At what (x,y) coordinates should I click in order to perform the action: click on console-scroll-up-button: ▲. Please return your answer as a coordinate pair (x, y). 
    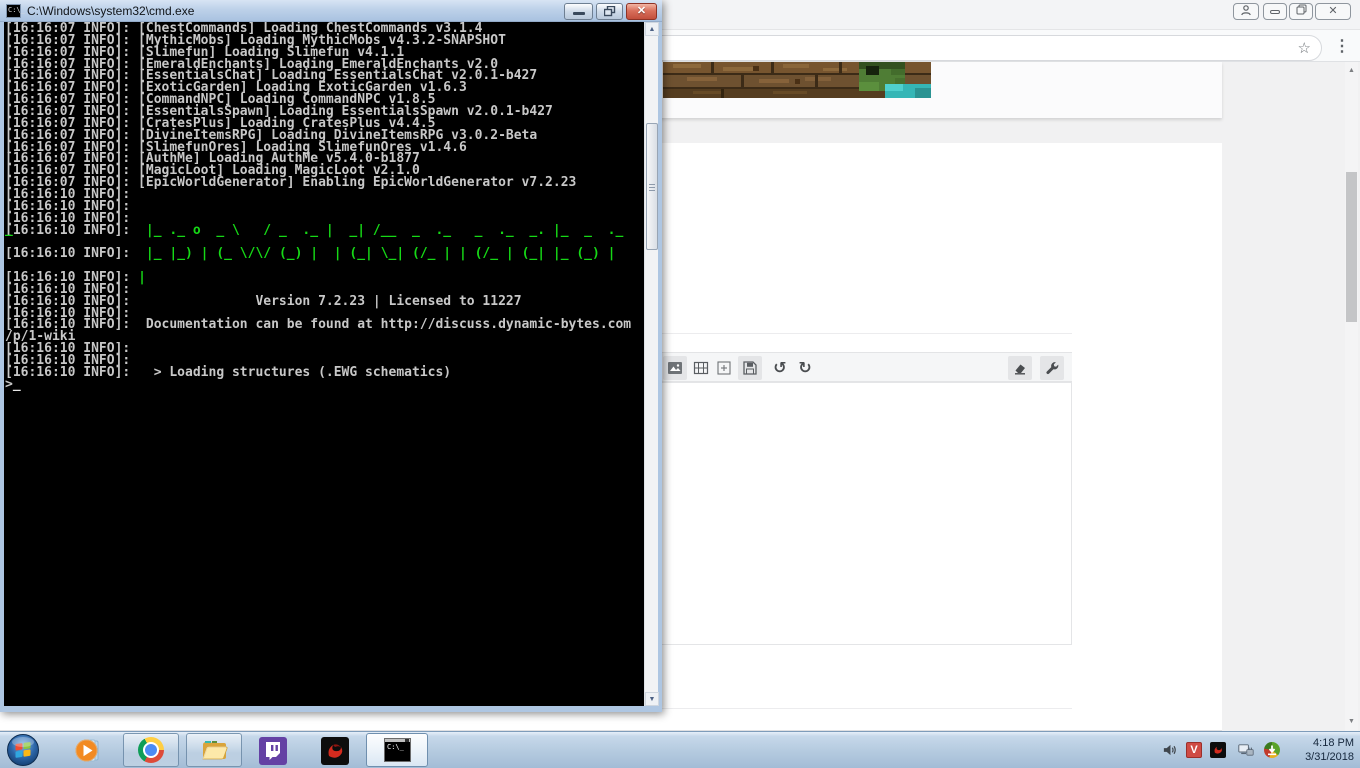
    Looking at the image, I should click on (652, 29).